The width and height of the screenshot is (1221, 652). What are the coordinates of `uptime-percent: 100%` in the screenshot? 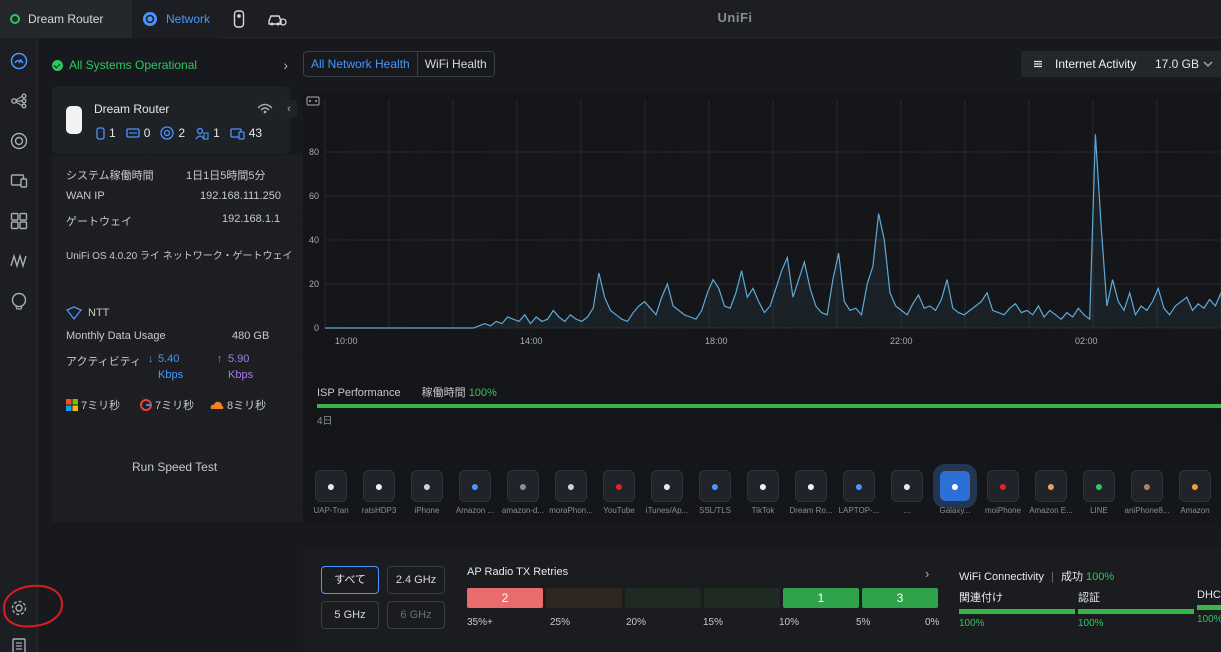 It's located at (482, 393).